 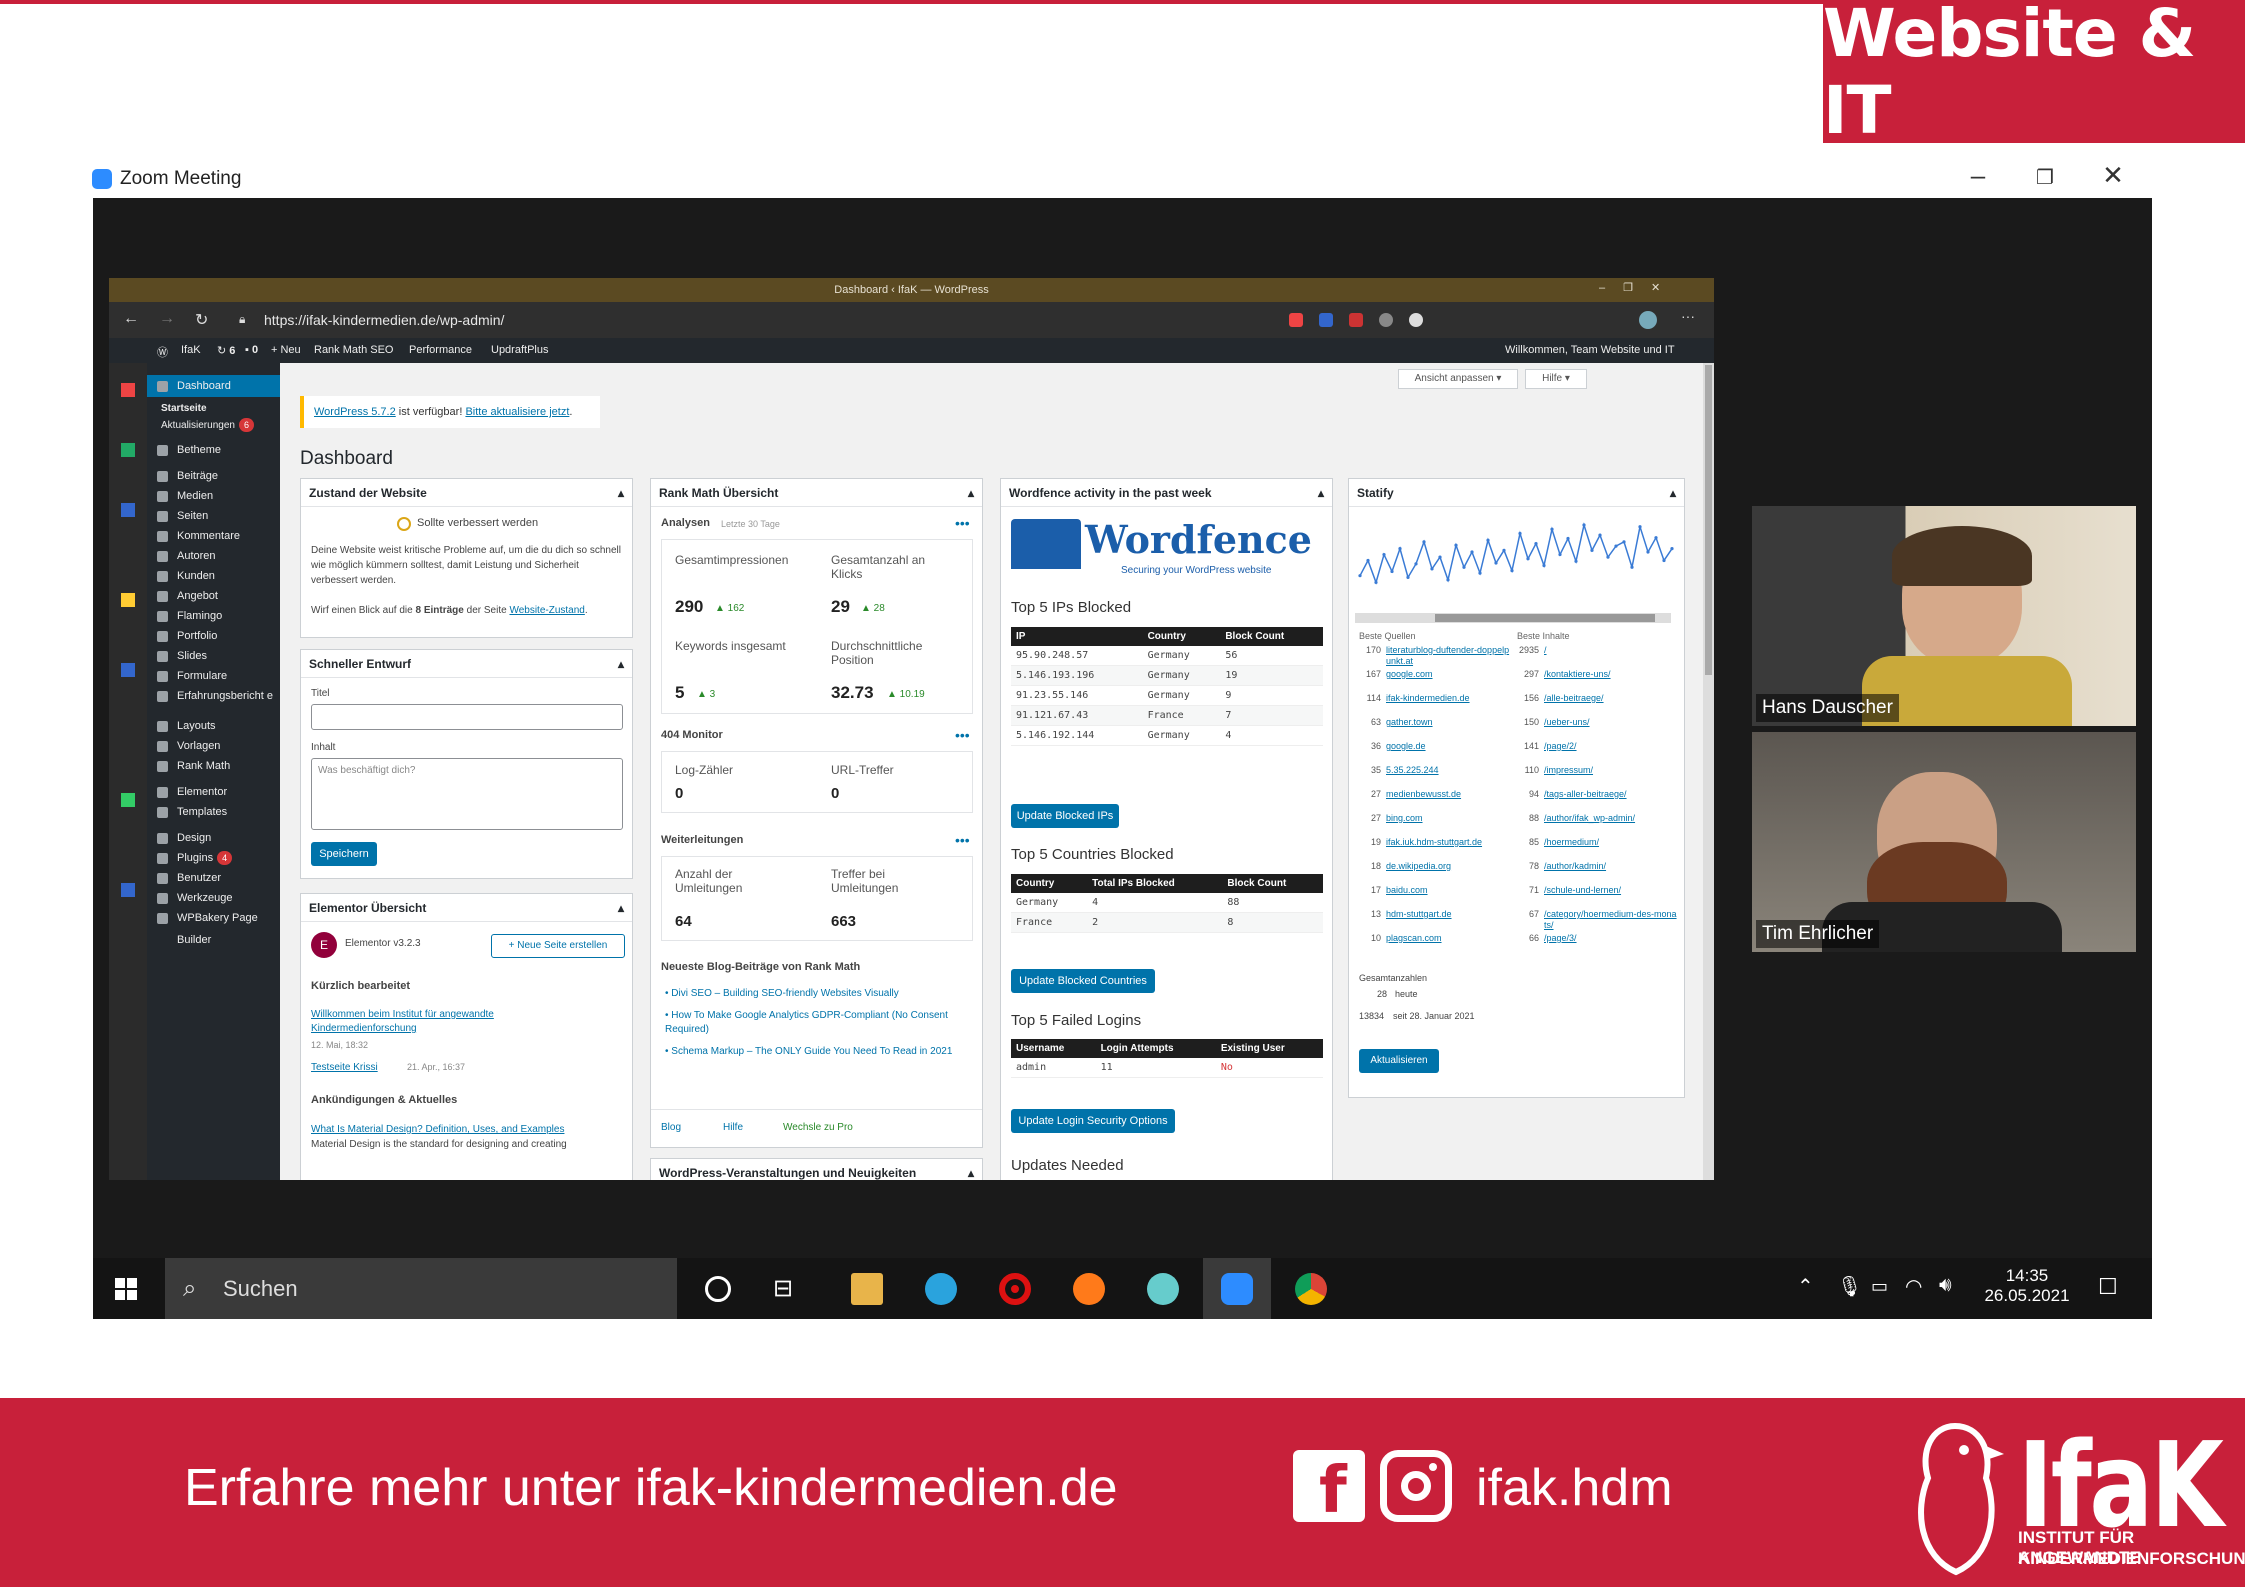 I want to click on list-link: google.de, so click(x=1449, y=746).